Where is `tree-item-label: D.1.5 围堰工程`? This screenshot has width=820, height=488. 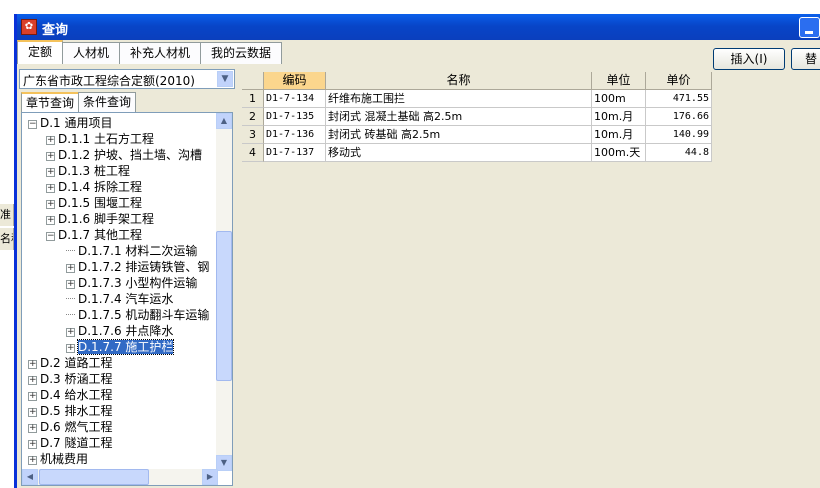
tree-item-label: D.1.5 围堰工程 is located at coordinates (100, 203).